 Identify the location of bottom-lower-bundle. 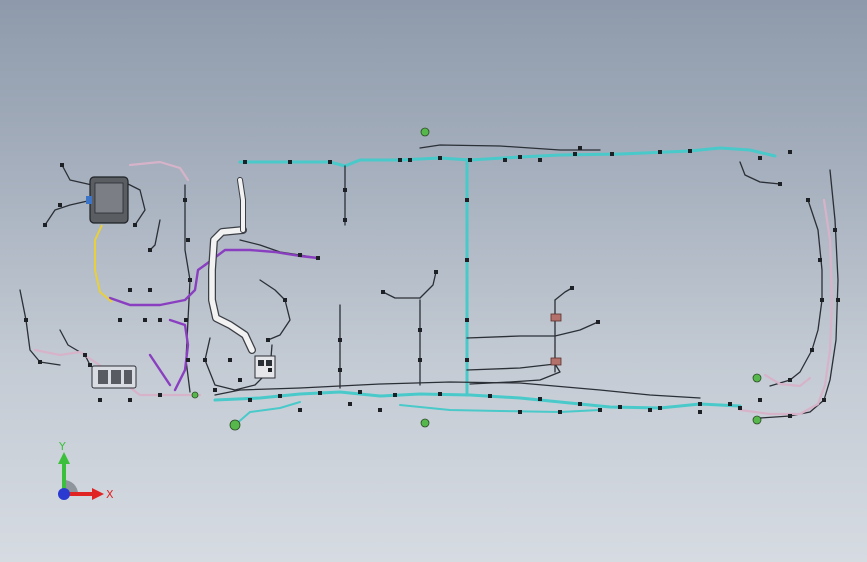
(500, 408).